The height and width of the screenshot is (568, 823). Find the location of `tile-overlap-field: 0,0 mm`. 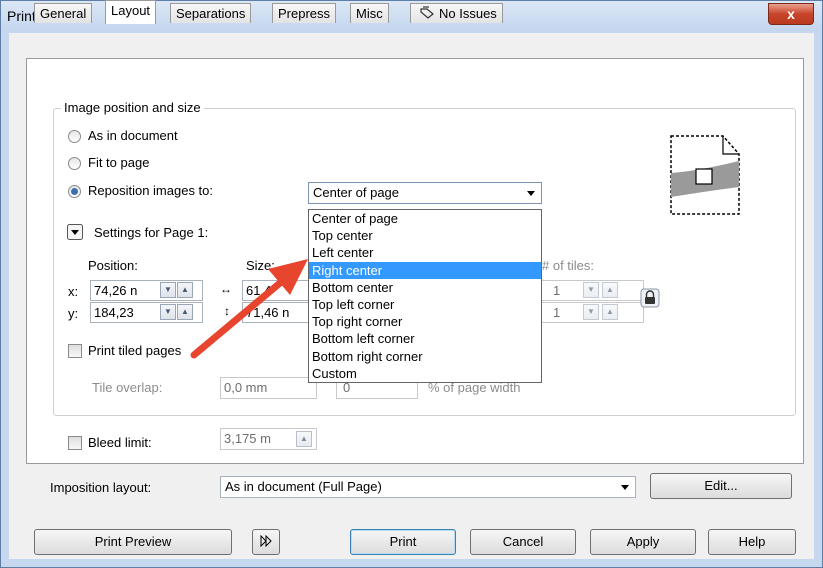

tile-overlap-field: 0,0 mm is located at coordinates (268, 388).